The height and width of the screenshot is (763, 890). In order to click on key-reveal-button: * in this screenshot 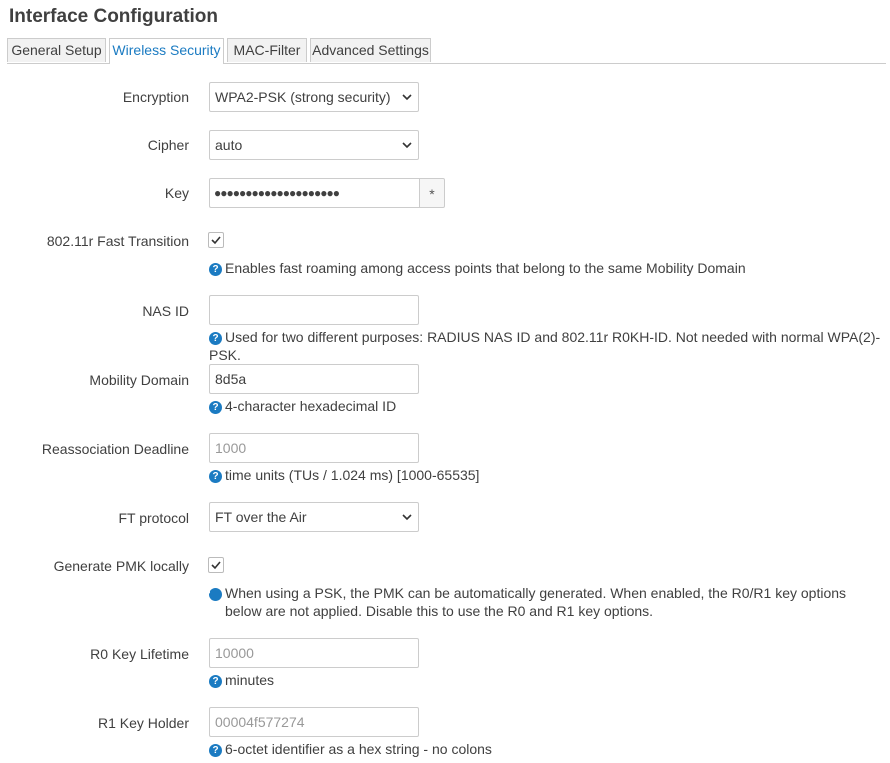, I will do `click(432, 193)`.